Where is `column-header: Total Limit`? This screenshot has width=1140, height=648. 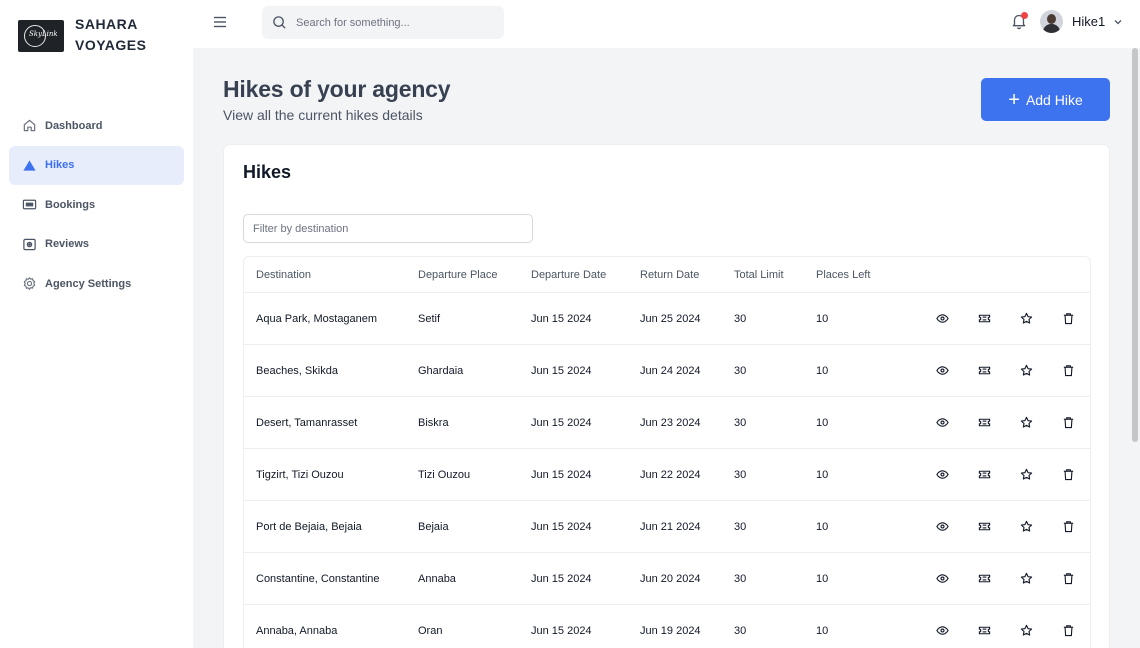
column-header: Total Limit is located at coordinates (763, 275).